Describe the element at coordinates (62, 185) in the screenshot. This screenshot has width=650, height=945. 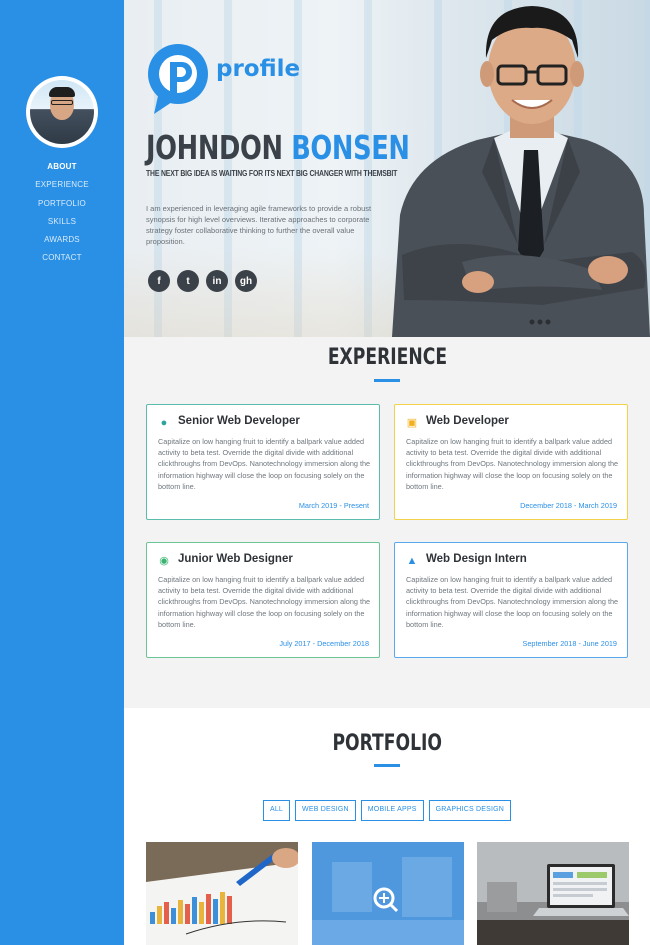
I see `nav-item-experience: EXPERIENCE` at that location.